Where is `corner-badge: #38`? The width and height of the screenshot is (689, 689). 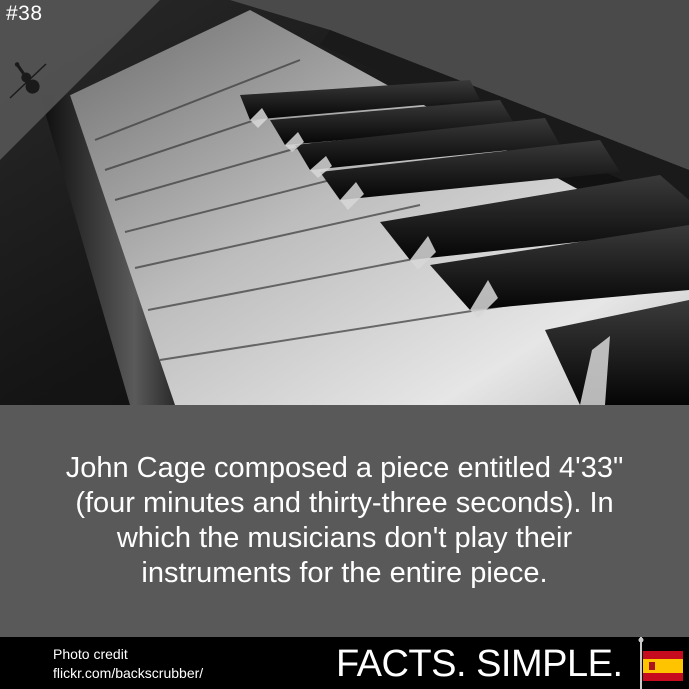 corner-badge: #38 is located at coordinates (80, 80).